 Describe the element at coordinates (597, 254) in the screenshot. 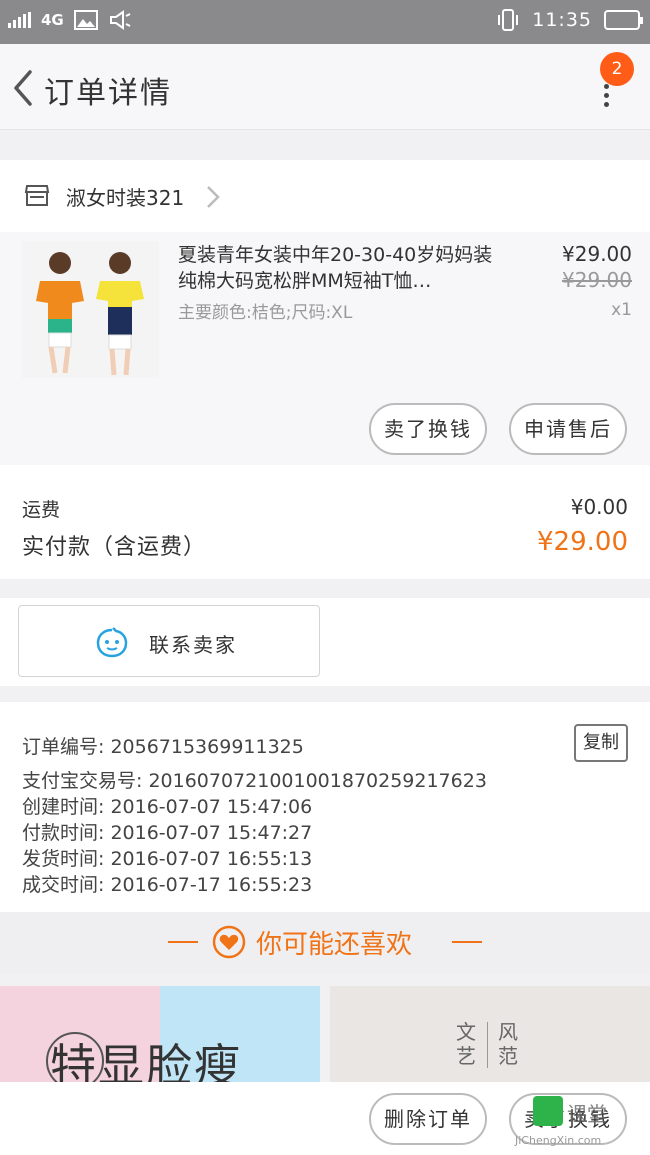

I see `product-price: ¥29.00` at that location.